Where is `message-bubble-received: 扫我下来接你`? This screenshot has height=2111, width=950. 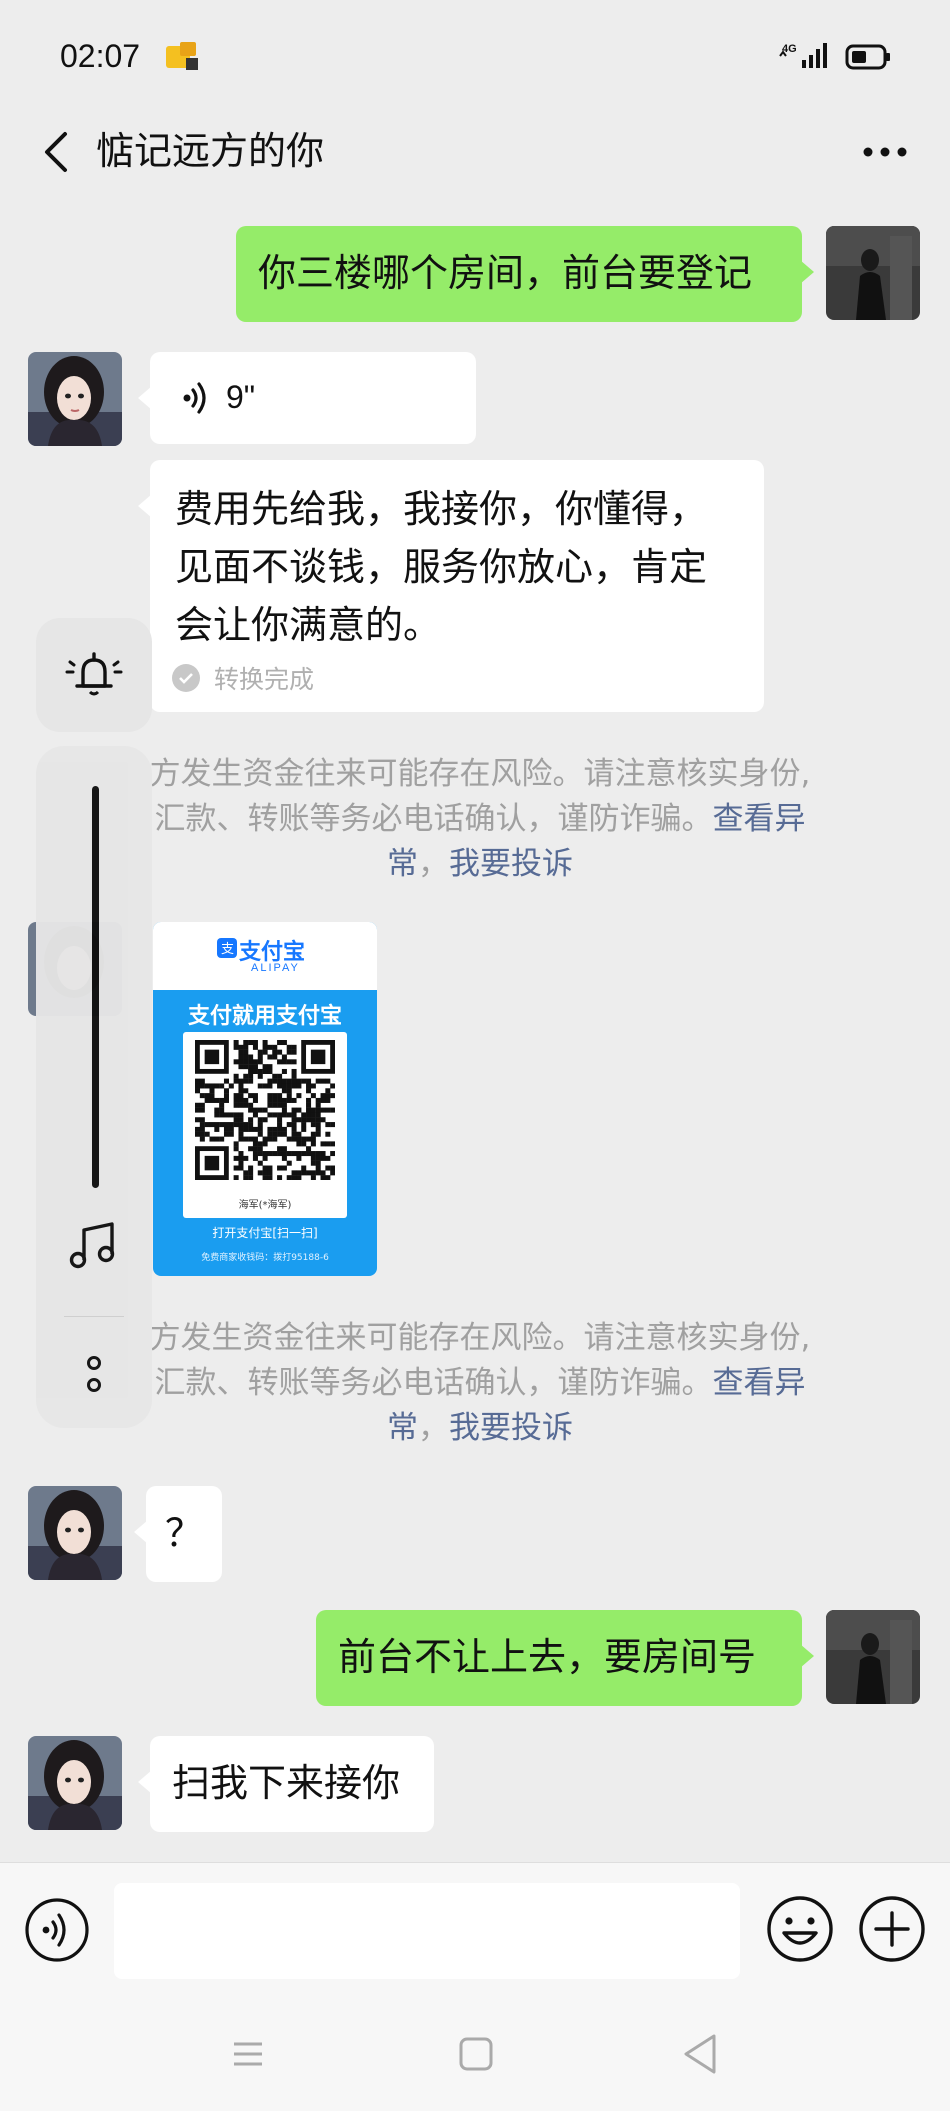
message-bubble-received: 扫我下来接你 is located at coordinates (286, 1784).